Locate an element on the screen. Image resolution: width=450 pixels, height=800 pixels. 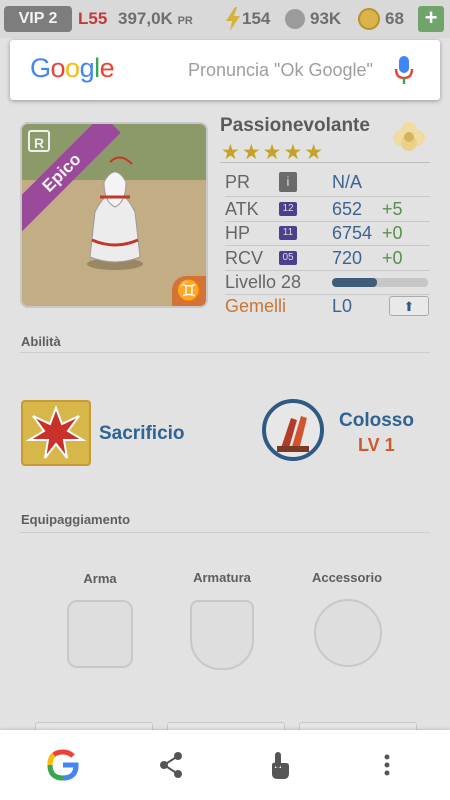
sacrifice-skill-icon is located at coordinates (56, 433).